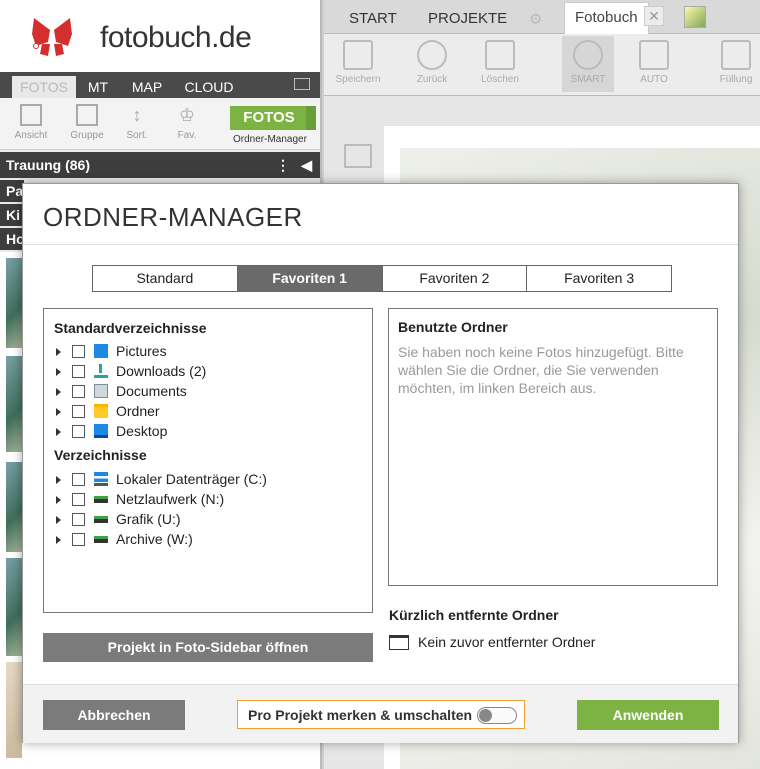  I want to click on grid-icon, so click(87, 115).